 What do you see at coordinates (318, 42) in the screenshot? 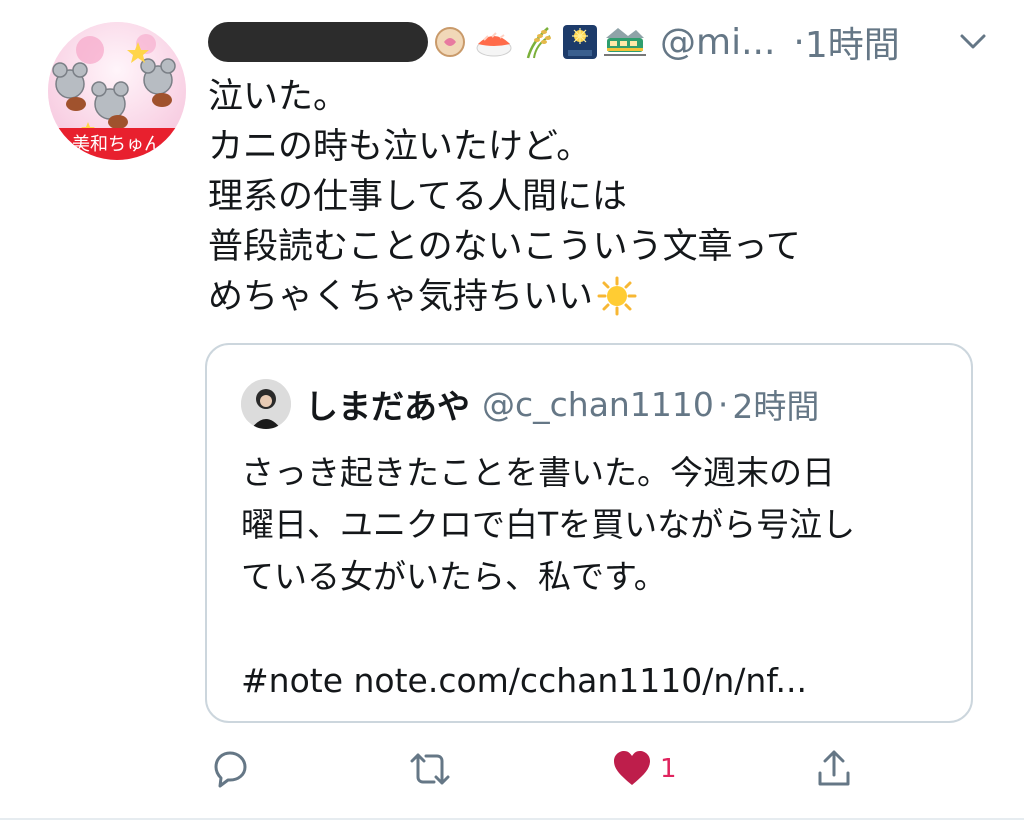
I see `display-name-redacted` at bounding box center [318, 42].